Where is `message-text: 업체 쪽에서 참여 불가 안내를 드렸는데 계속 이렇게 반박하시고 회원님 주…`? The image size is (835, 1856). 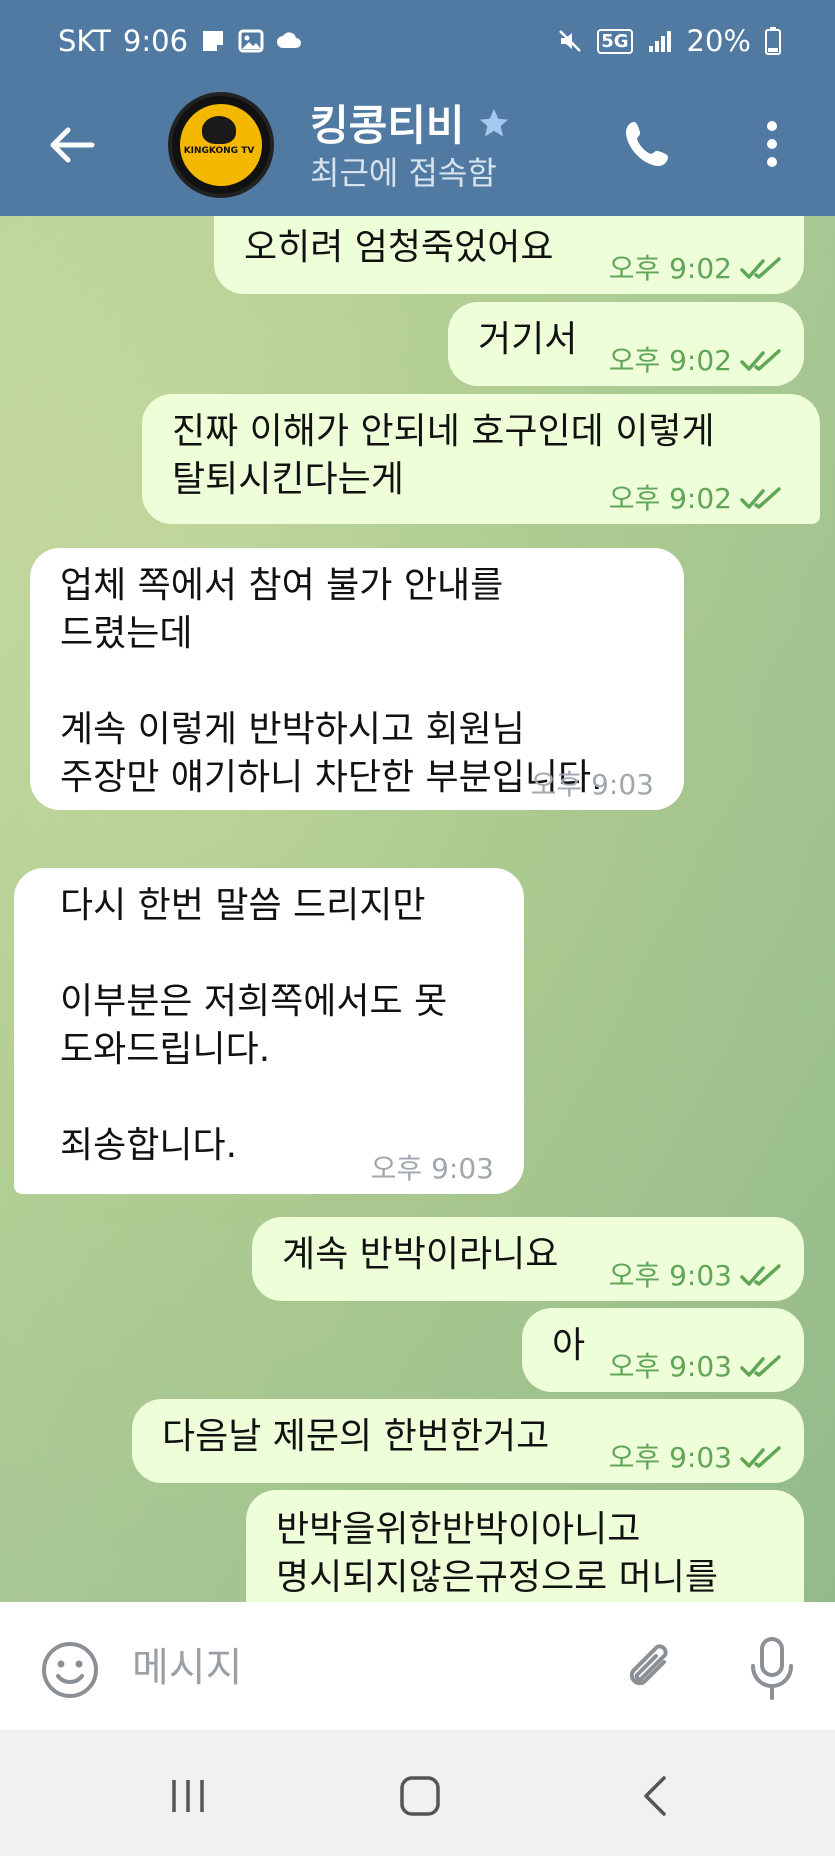
message-text: 업체 쪽에서 참여 불가 안내를 드렸는데 계속 이렇게 반박하시고 회원님 주… is located at coordinates (331, 681).